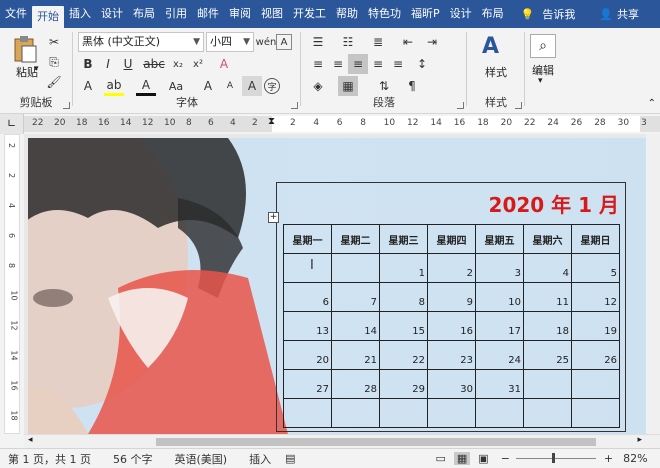 The height and width of the screenshot is (468, 660). What do you see at coordinates (112, 14) in the screenshot?
I see `tab-3: 设计` at bounding box center [112, 14].